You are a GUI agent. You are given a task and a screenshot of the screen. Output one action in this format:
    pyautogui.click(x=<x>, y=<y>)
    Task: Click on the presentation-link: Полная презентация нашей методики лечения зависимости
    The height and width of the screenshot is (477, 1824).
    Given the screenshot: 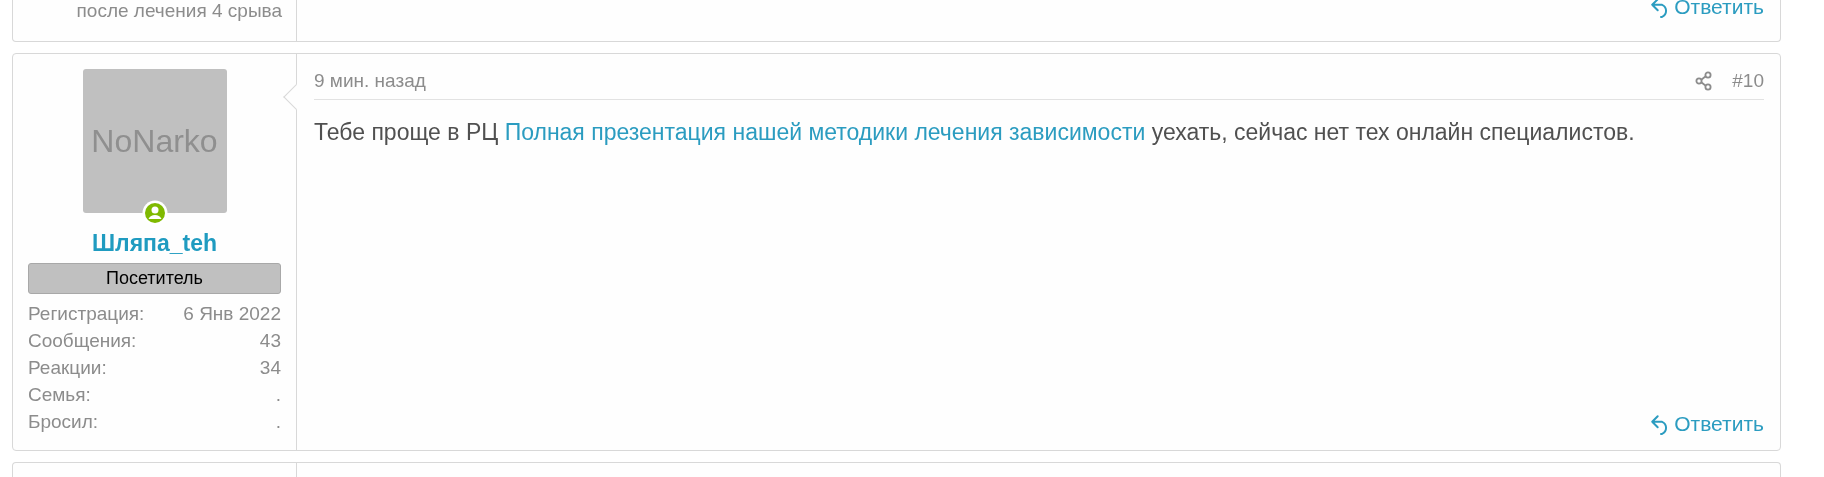 What is the action you would take?
    pyautogui.click(x=825, y=132)
    